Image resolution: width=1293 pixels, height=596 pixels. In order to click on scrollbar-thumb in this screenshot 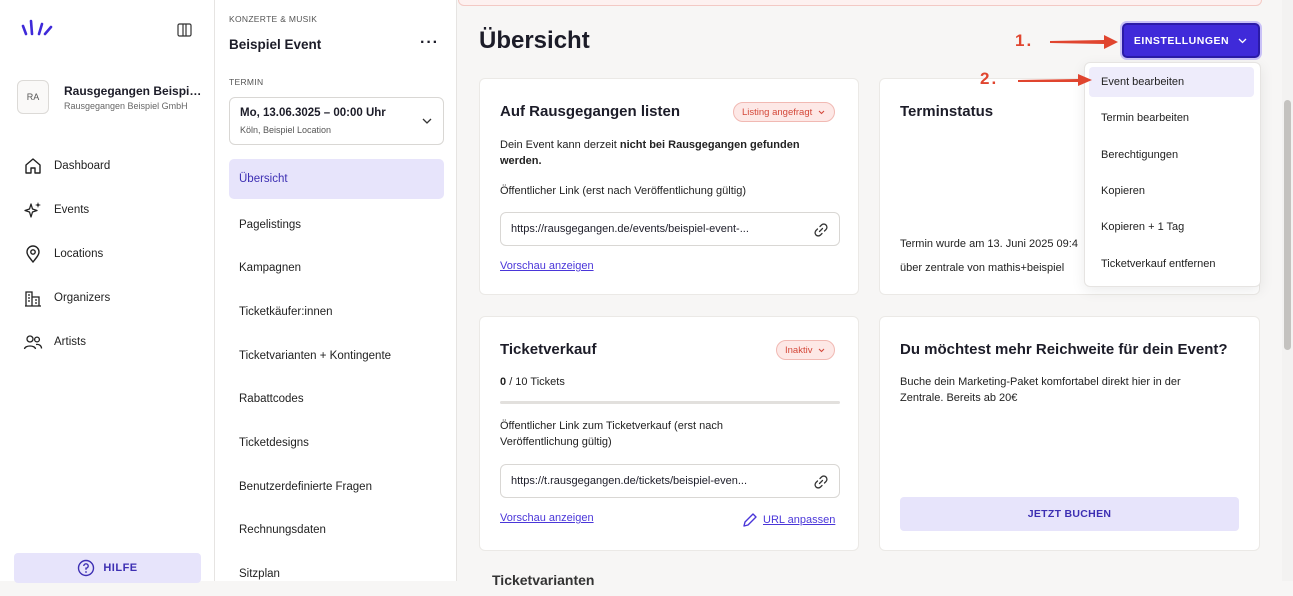, I will do `click(1287, 225)`.